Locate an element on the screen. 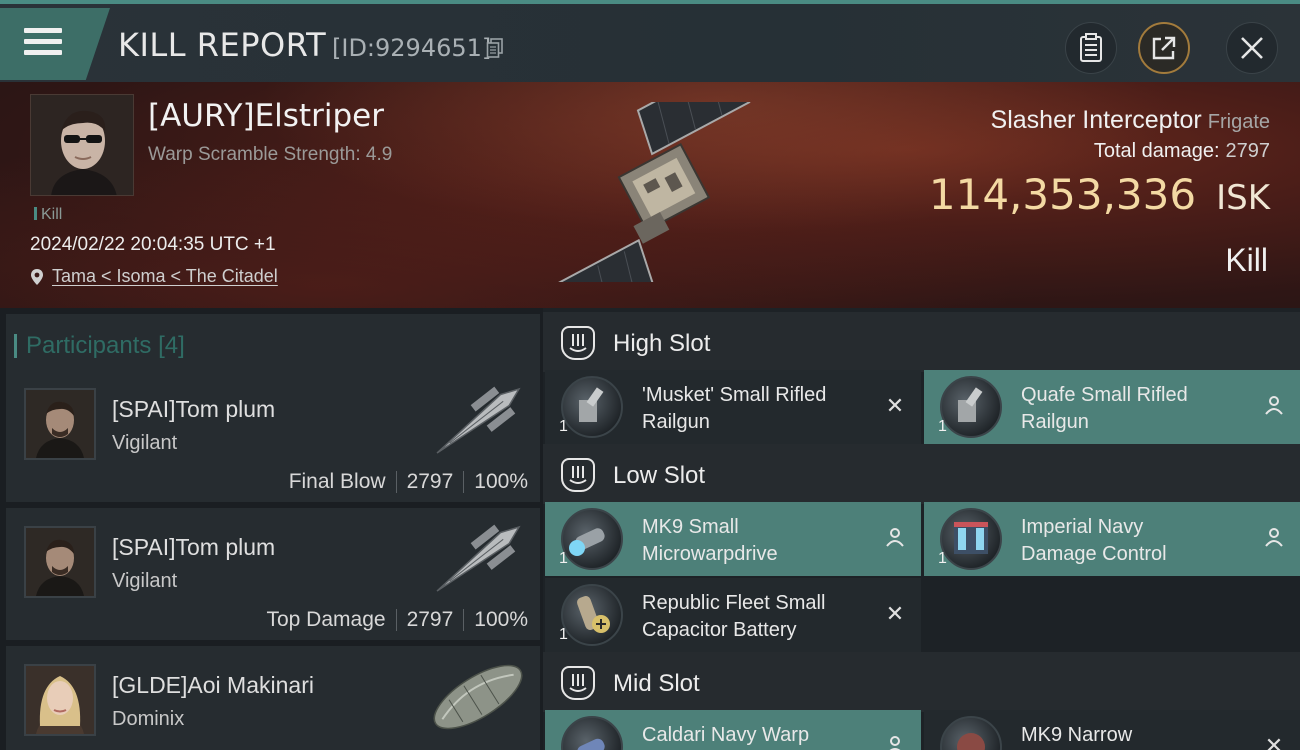 This screenshot has width=1300, height=750. close-button is located at coordinates (1252, 48).